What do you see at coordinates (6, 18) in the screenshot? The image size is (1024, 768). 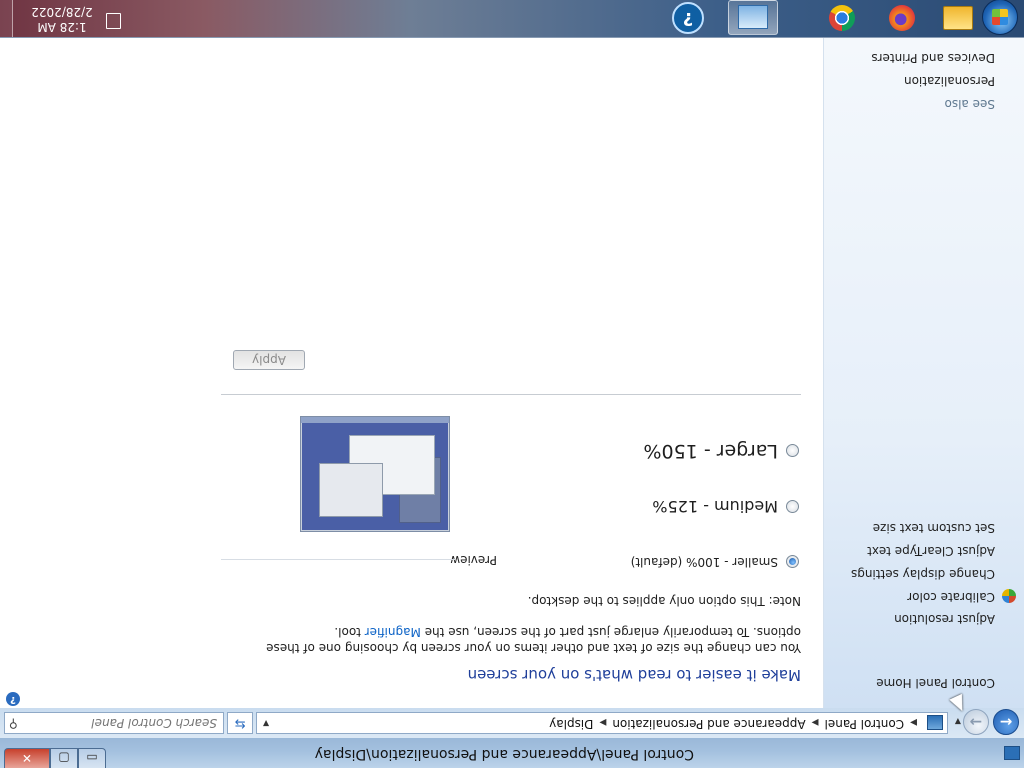 I see `show-desktop-button` at bounding box center [6, 18].